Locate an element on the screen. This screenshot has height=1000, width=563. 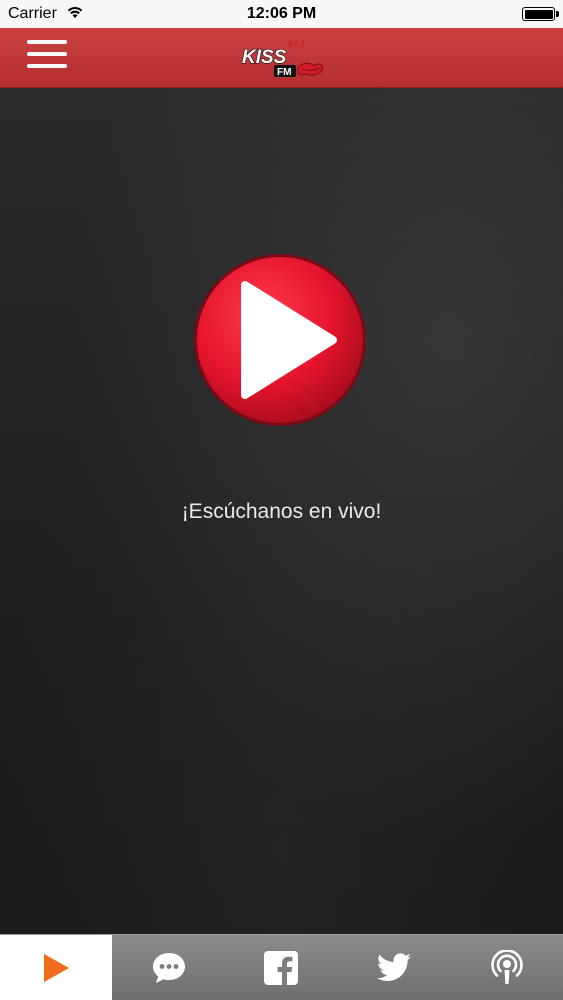
status-bar: Carrier 12:06 PM is located at coordinates (281, 14).